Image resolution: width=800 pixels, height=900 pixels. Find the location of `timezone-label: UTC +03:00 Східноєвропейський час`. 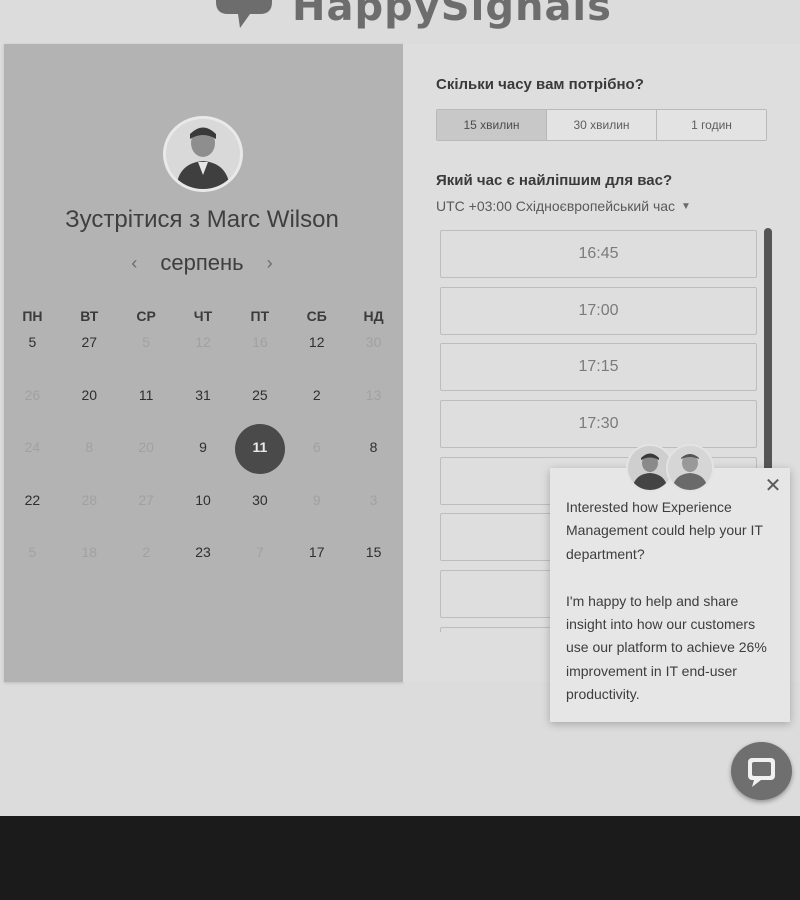

timezone-label: UTC +03:00 Східноєвропейський час is located at coordinates (556, 206).